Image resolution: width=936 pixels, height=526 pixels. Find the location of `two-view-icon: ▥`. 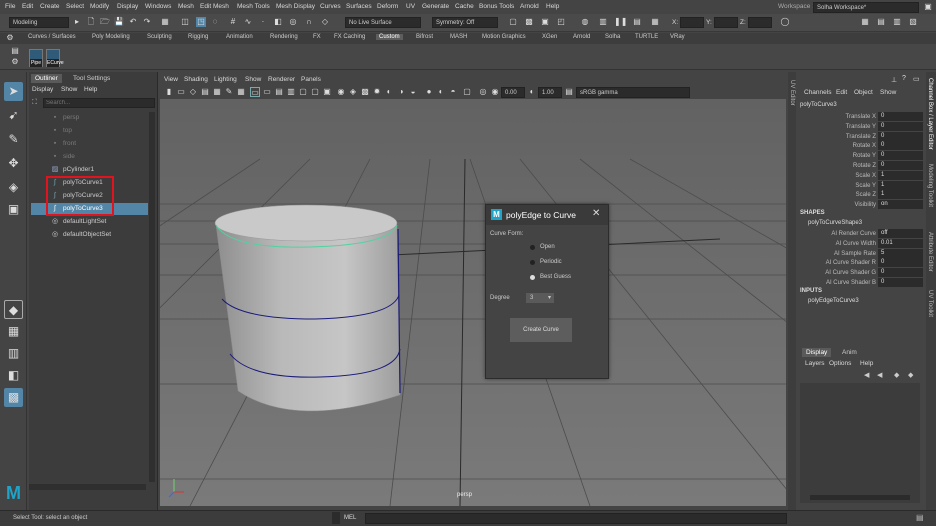

two-view-icon: ▥ is located at coordinates (13, 353).